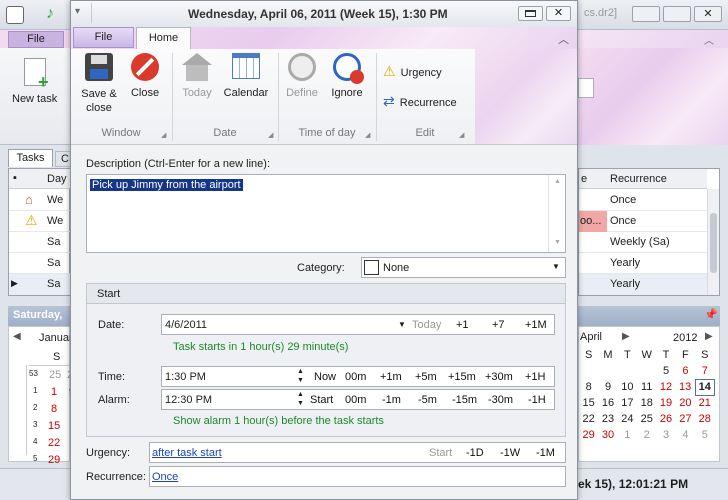  I want to click on calendar-day: 19, so click(665, 403).